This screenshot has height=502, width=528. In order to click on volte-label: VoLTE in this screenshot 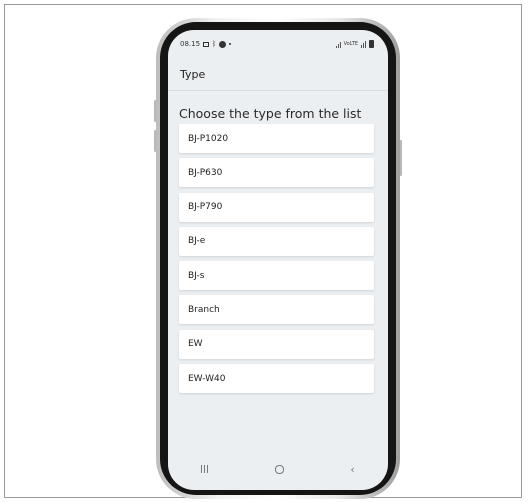, I will do `click(350, 43)`.